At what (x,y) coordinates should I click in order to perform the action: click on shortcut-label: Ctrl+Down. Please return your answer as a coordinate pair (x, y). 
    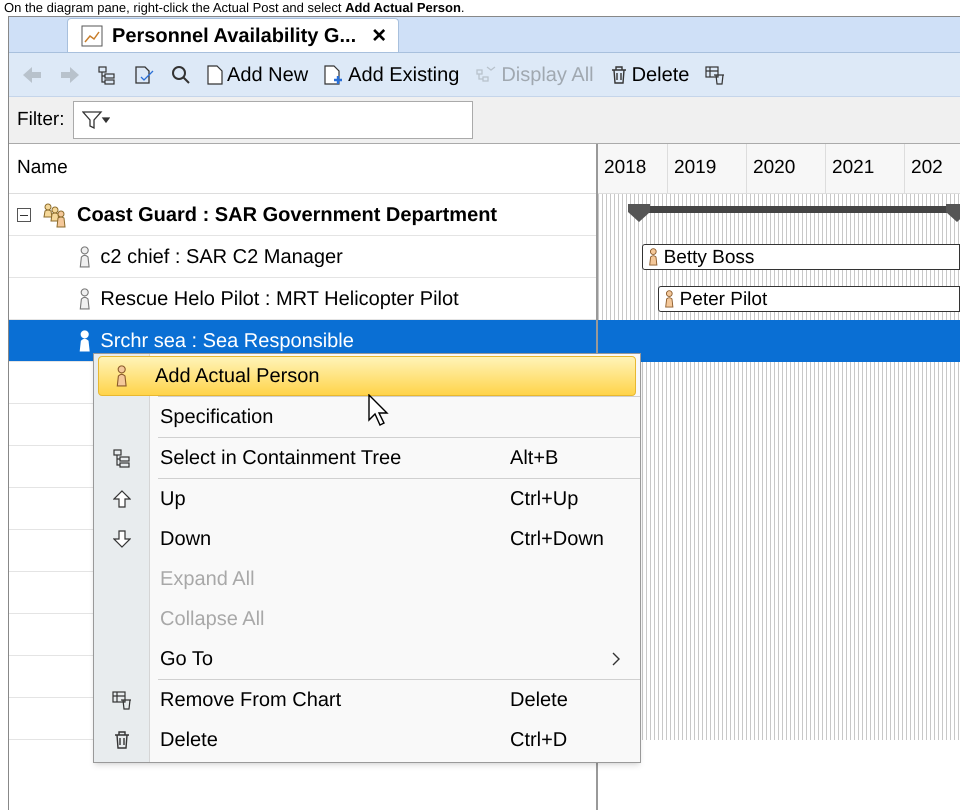
    Looking at the image, I should click on (557, 539).